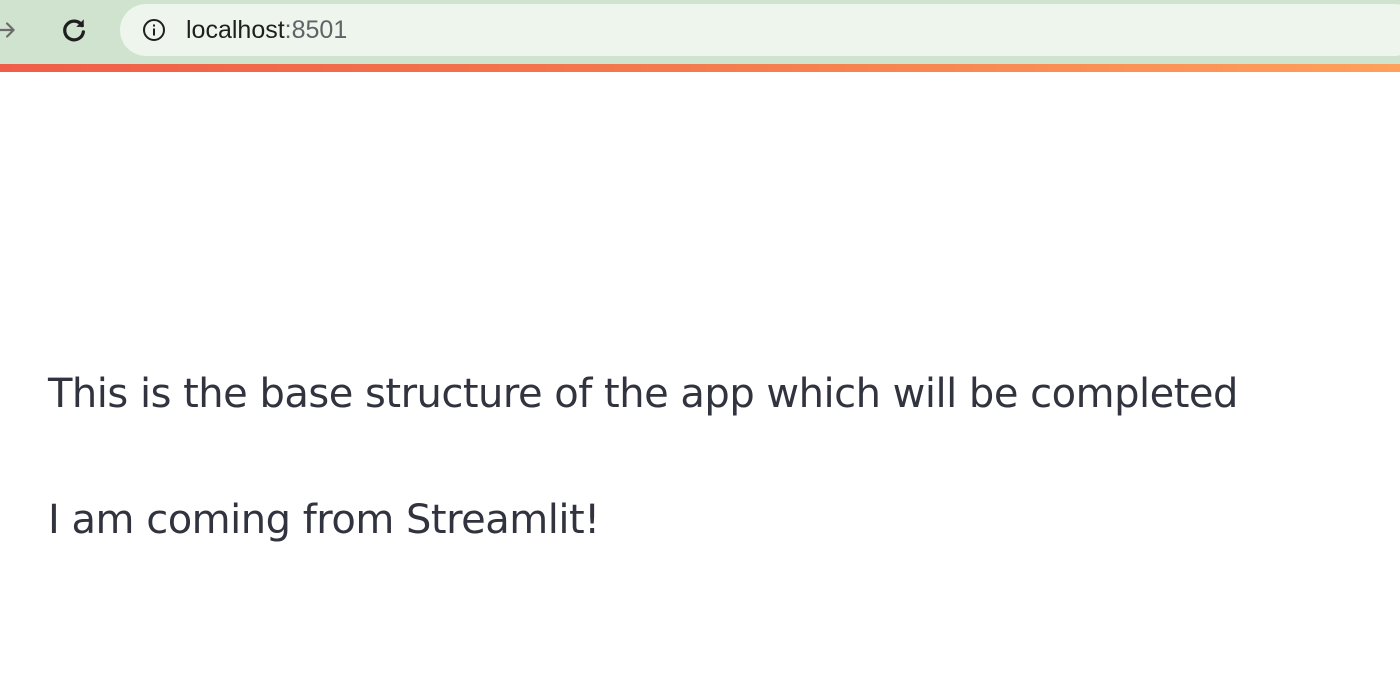 This screenshot has height=700, width=1400. What do you see at coordinates (700, 68) in the screenshot?
I see `streamlit-decoration-bar` at bounding box center [700, 68].